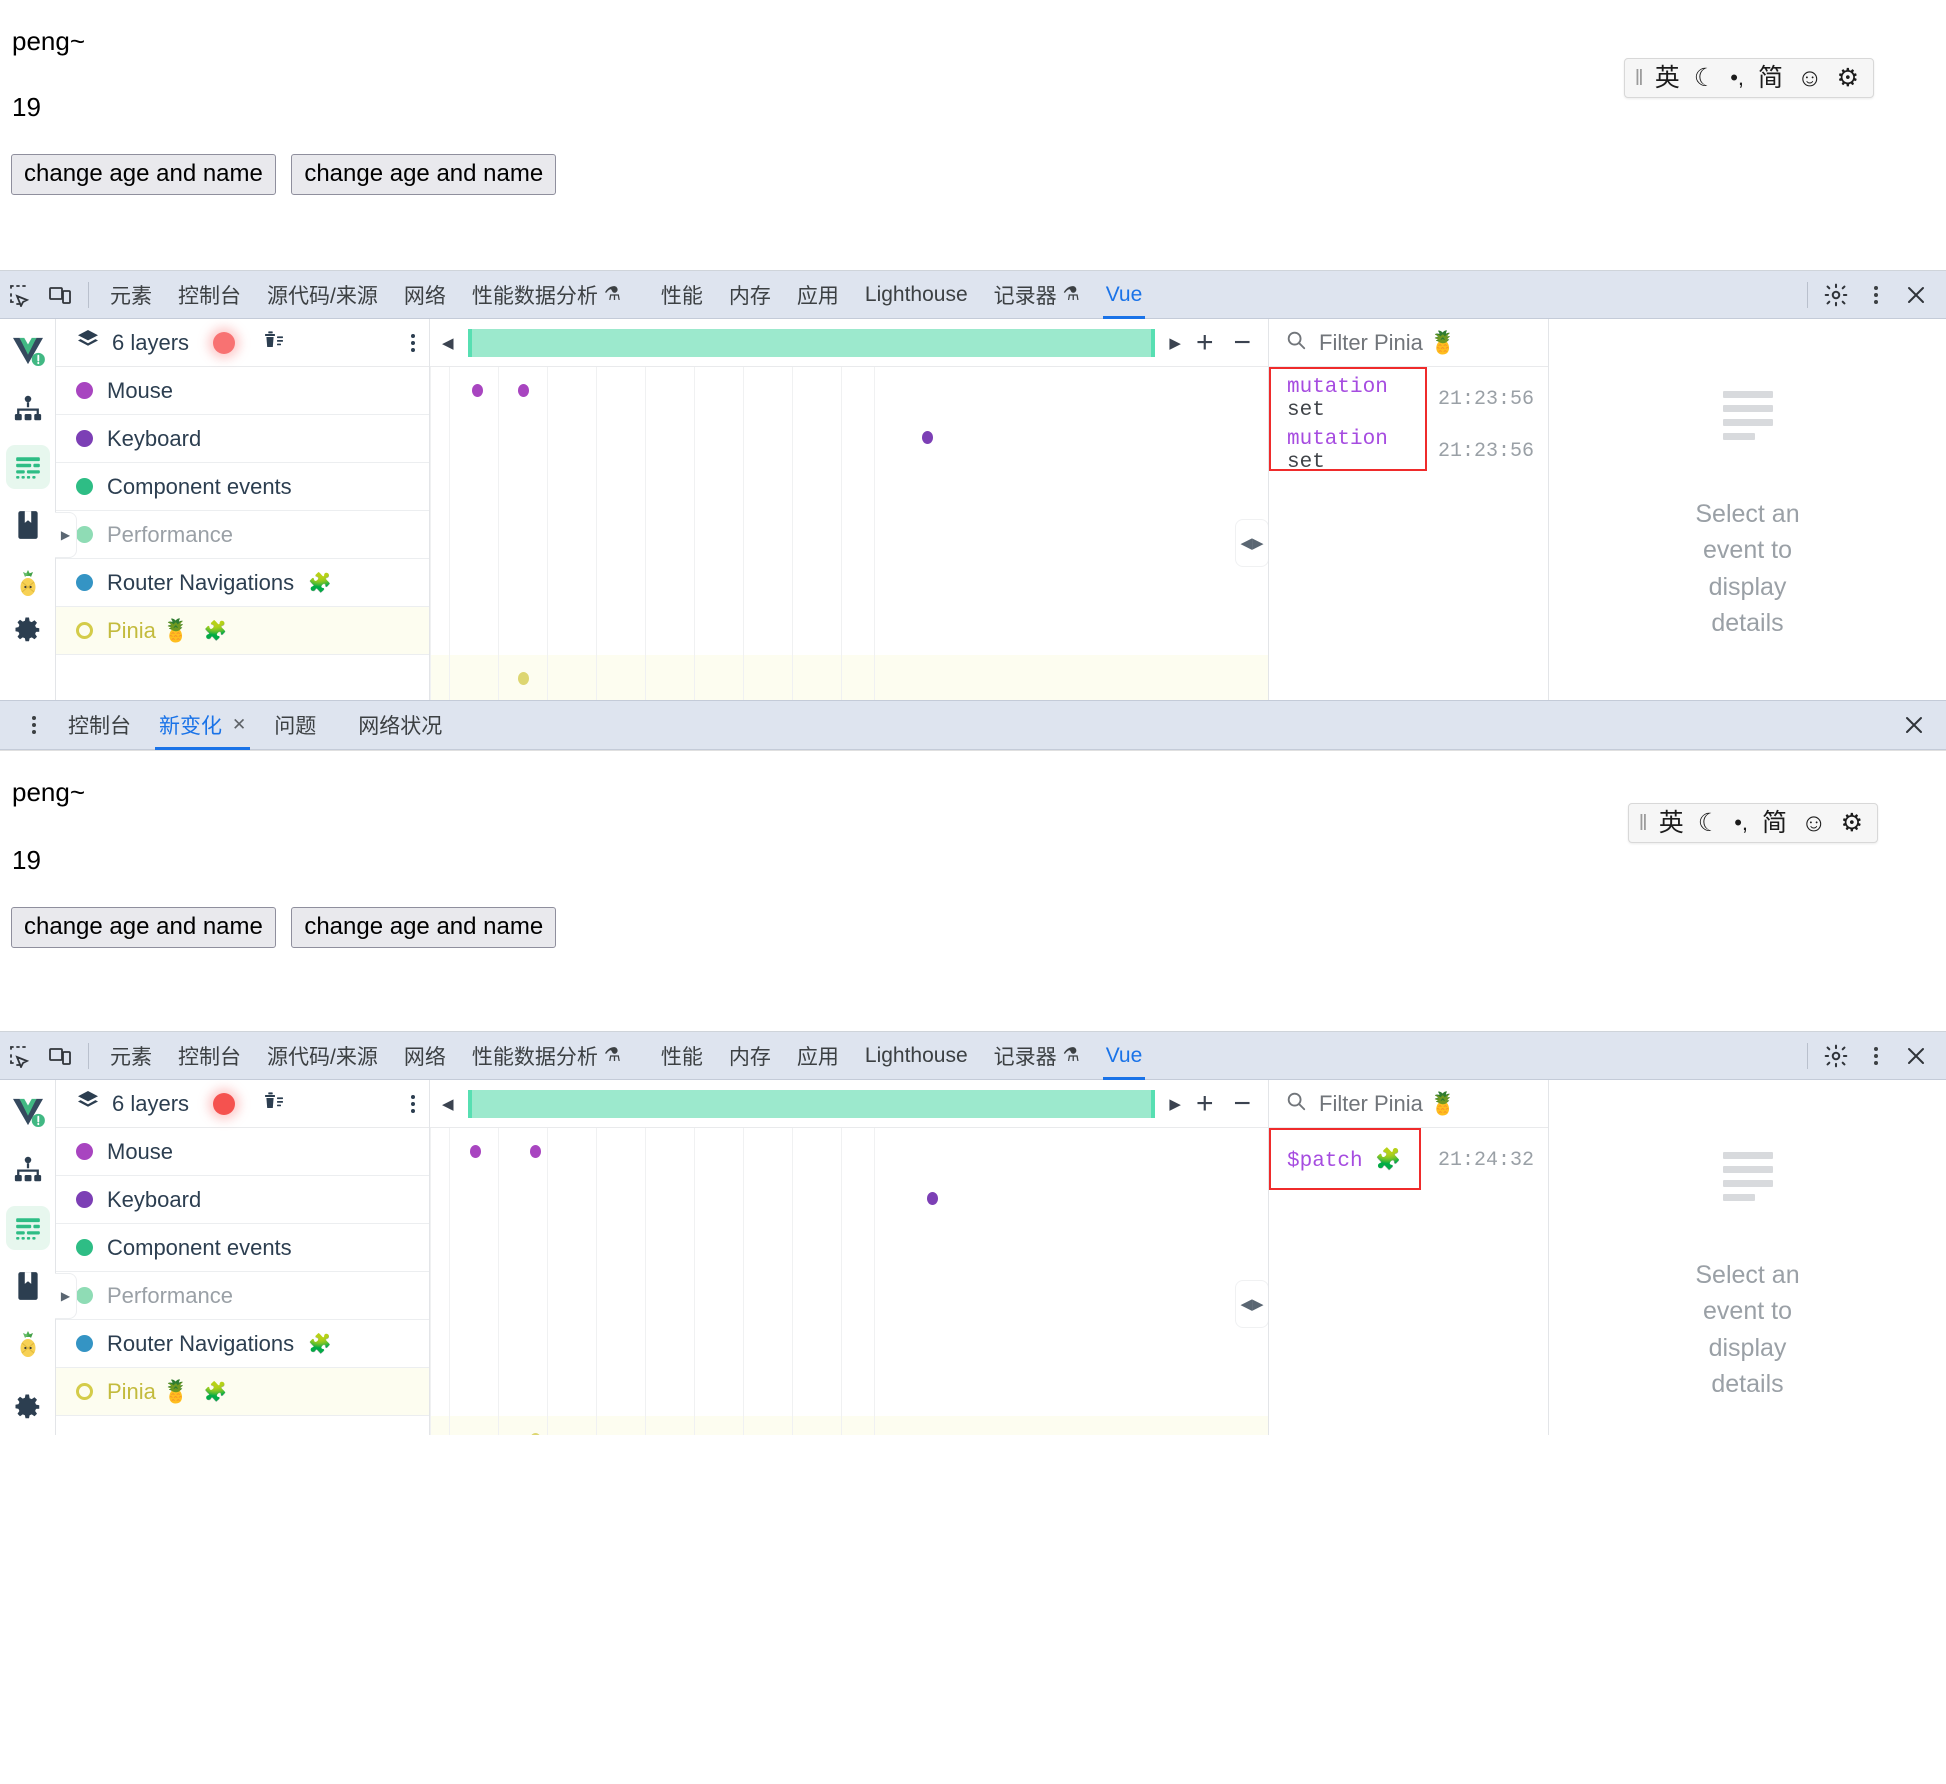 This screenshot has height=1784, width=1946. Describe the element at coordinates (1175, 343) in the screenshot. I see `scroll-right-icon: ▶` at that location.